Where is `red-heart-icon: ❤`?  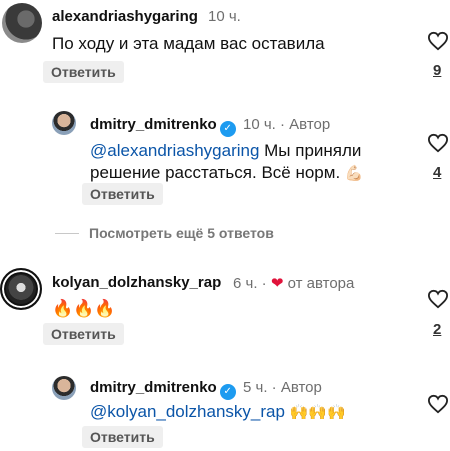 red-heart-icon: ❤ is located at coordinates (277, 283).